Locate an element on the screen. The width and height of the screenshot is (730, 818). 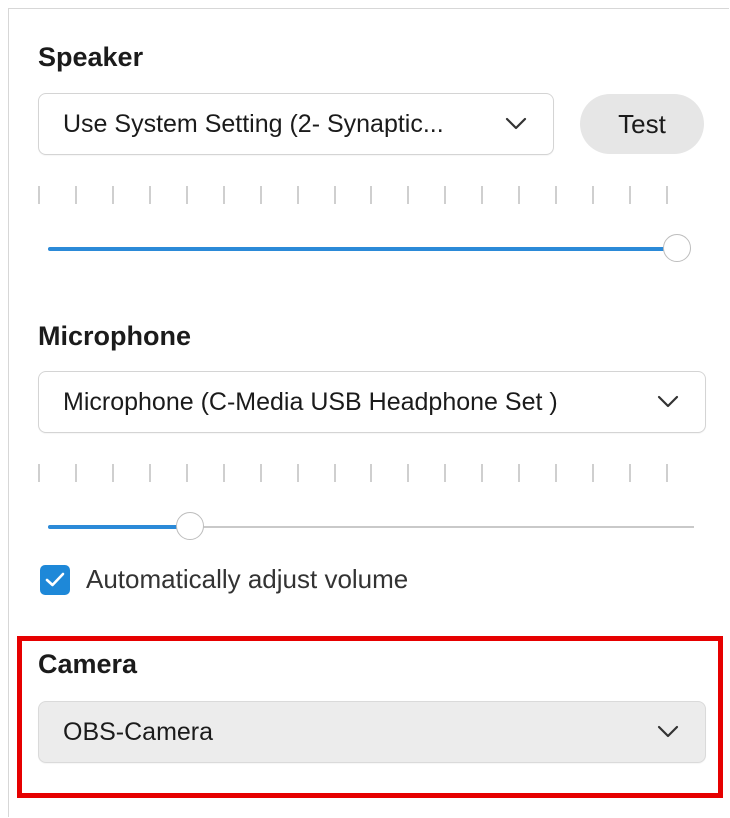
auto-adjust-volume-row: Automatically adjust volume is located at coordinates (224, 579).